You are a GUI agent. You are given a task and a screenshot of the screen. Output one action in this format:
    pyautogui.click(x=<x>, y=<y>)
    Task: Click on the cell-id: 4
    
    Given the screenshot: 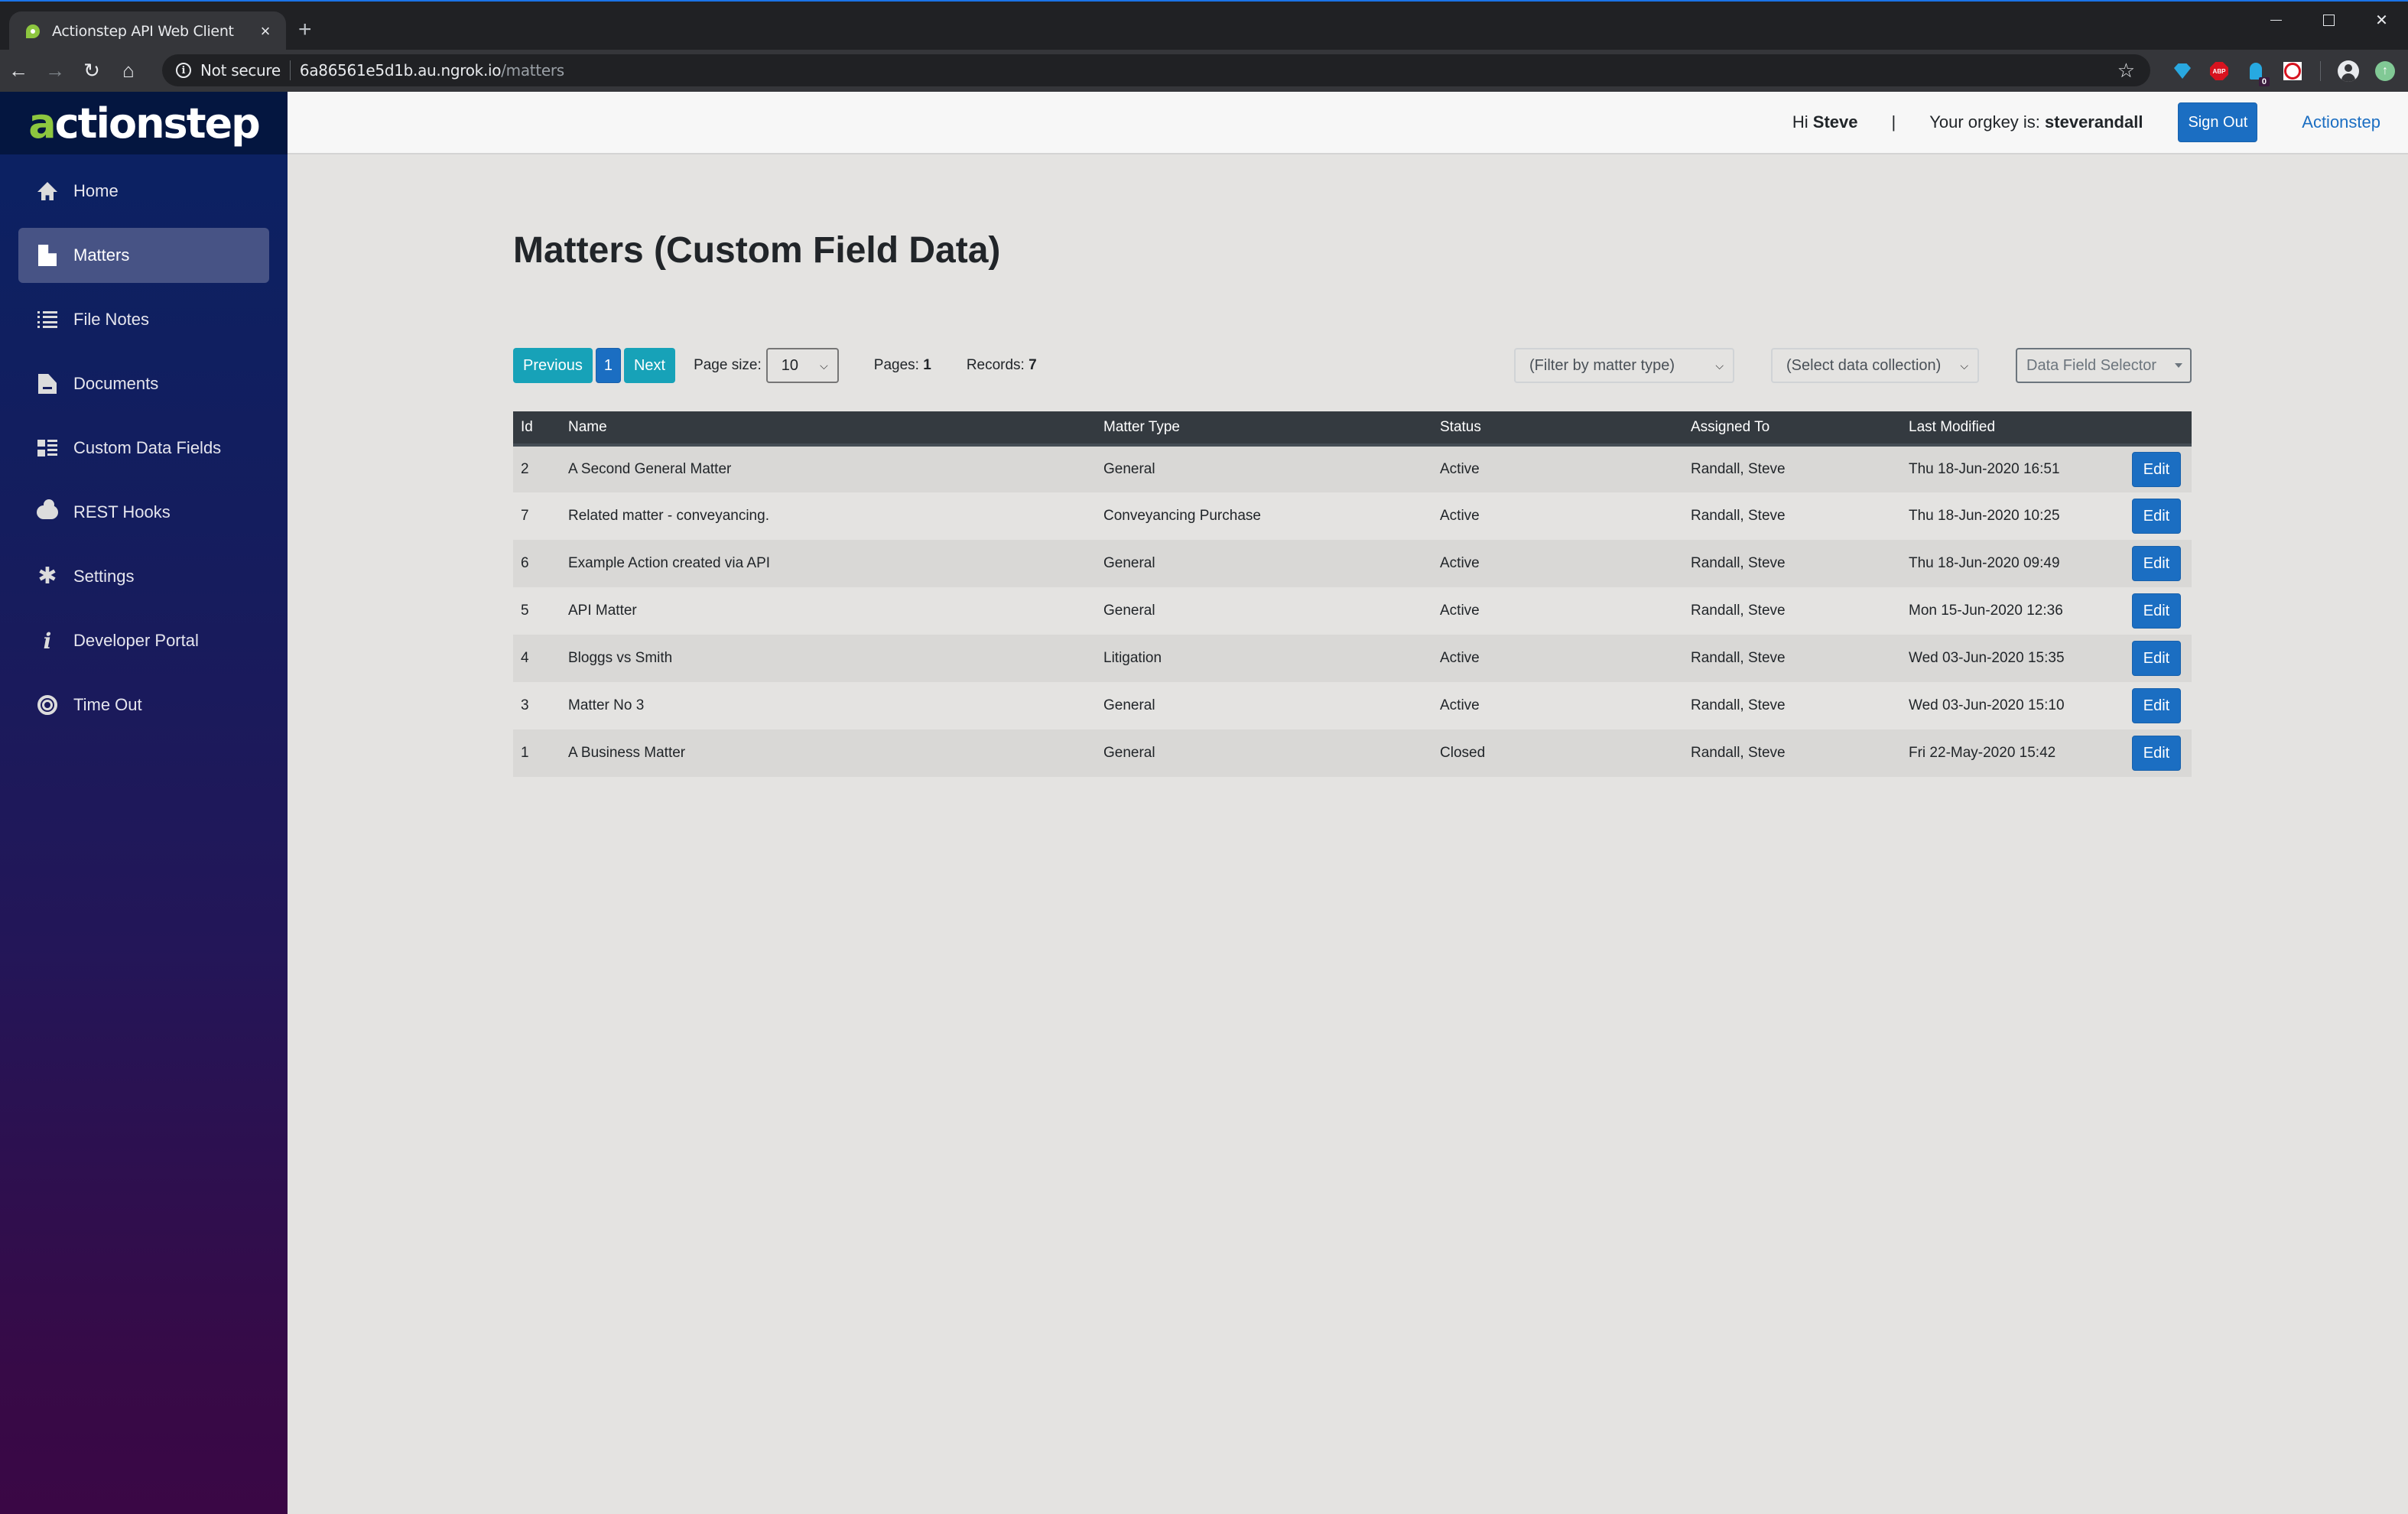 What is the action you would take?
    pyautogui.click(x=525, y=658)
    